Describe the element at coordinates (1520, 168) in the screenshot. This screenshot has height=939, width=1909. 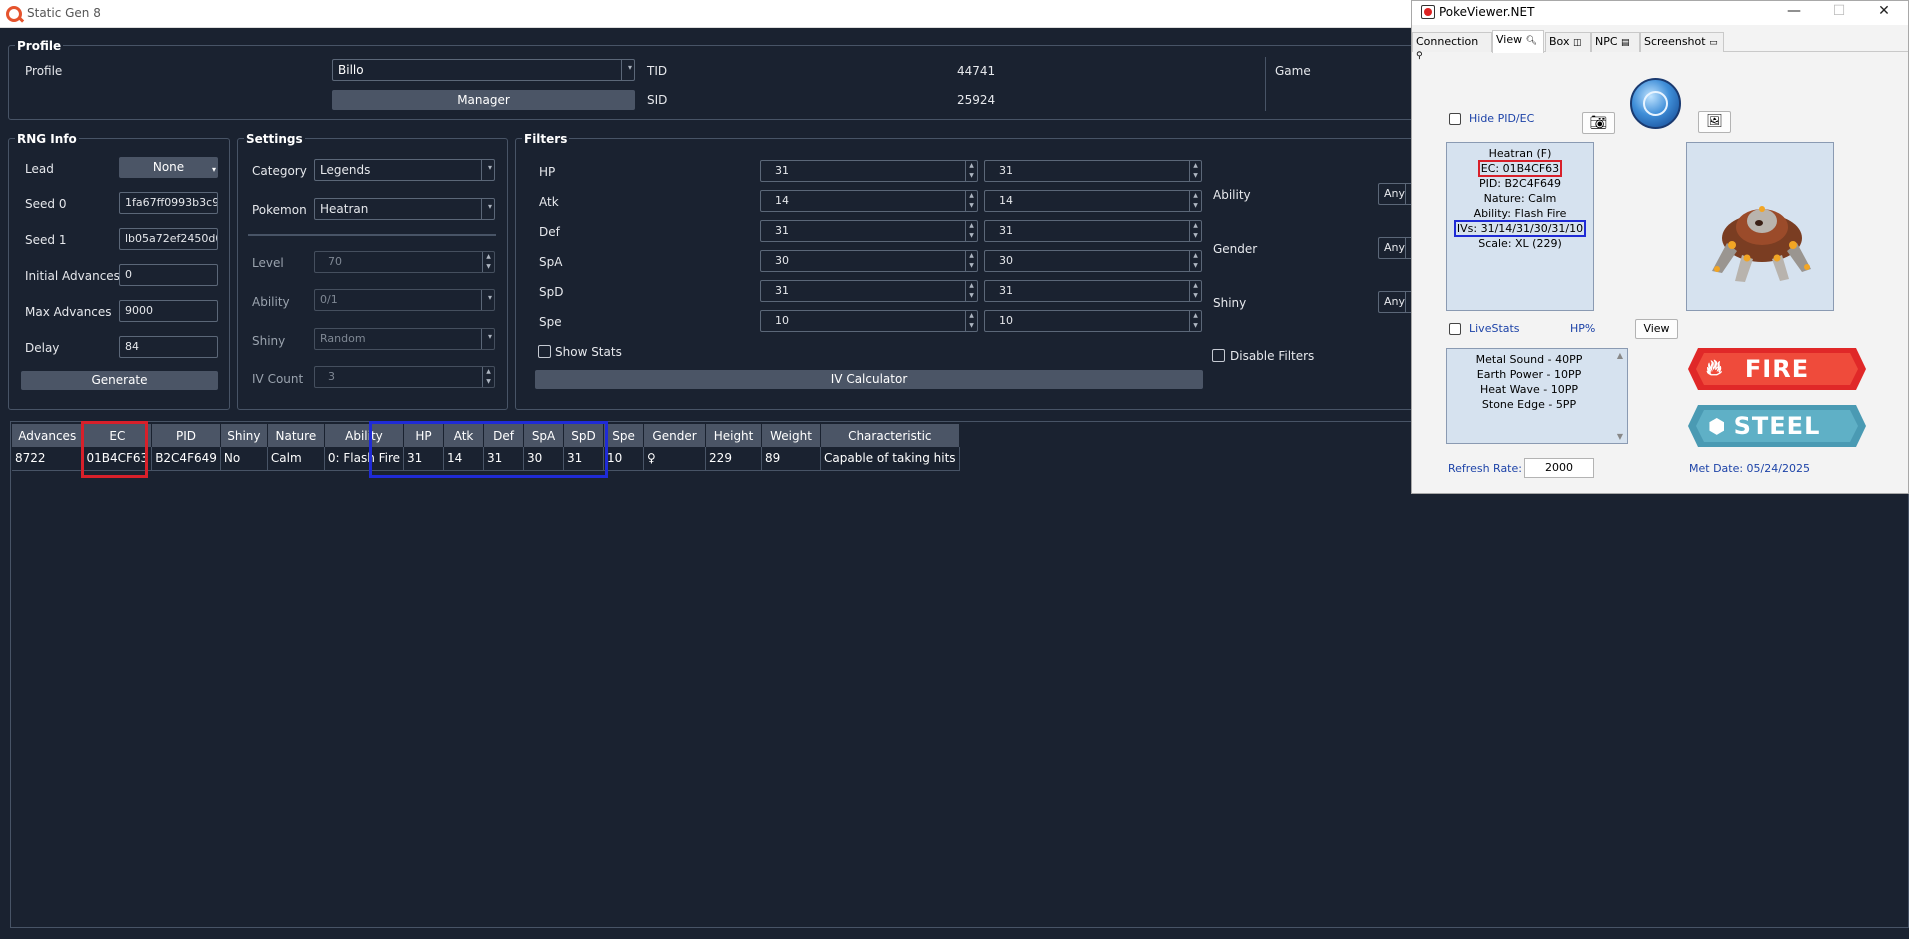
I see `info-ec: EC: 01B4CF63` at that location.